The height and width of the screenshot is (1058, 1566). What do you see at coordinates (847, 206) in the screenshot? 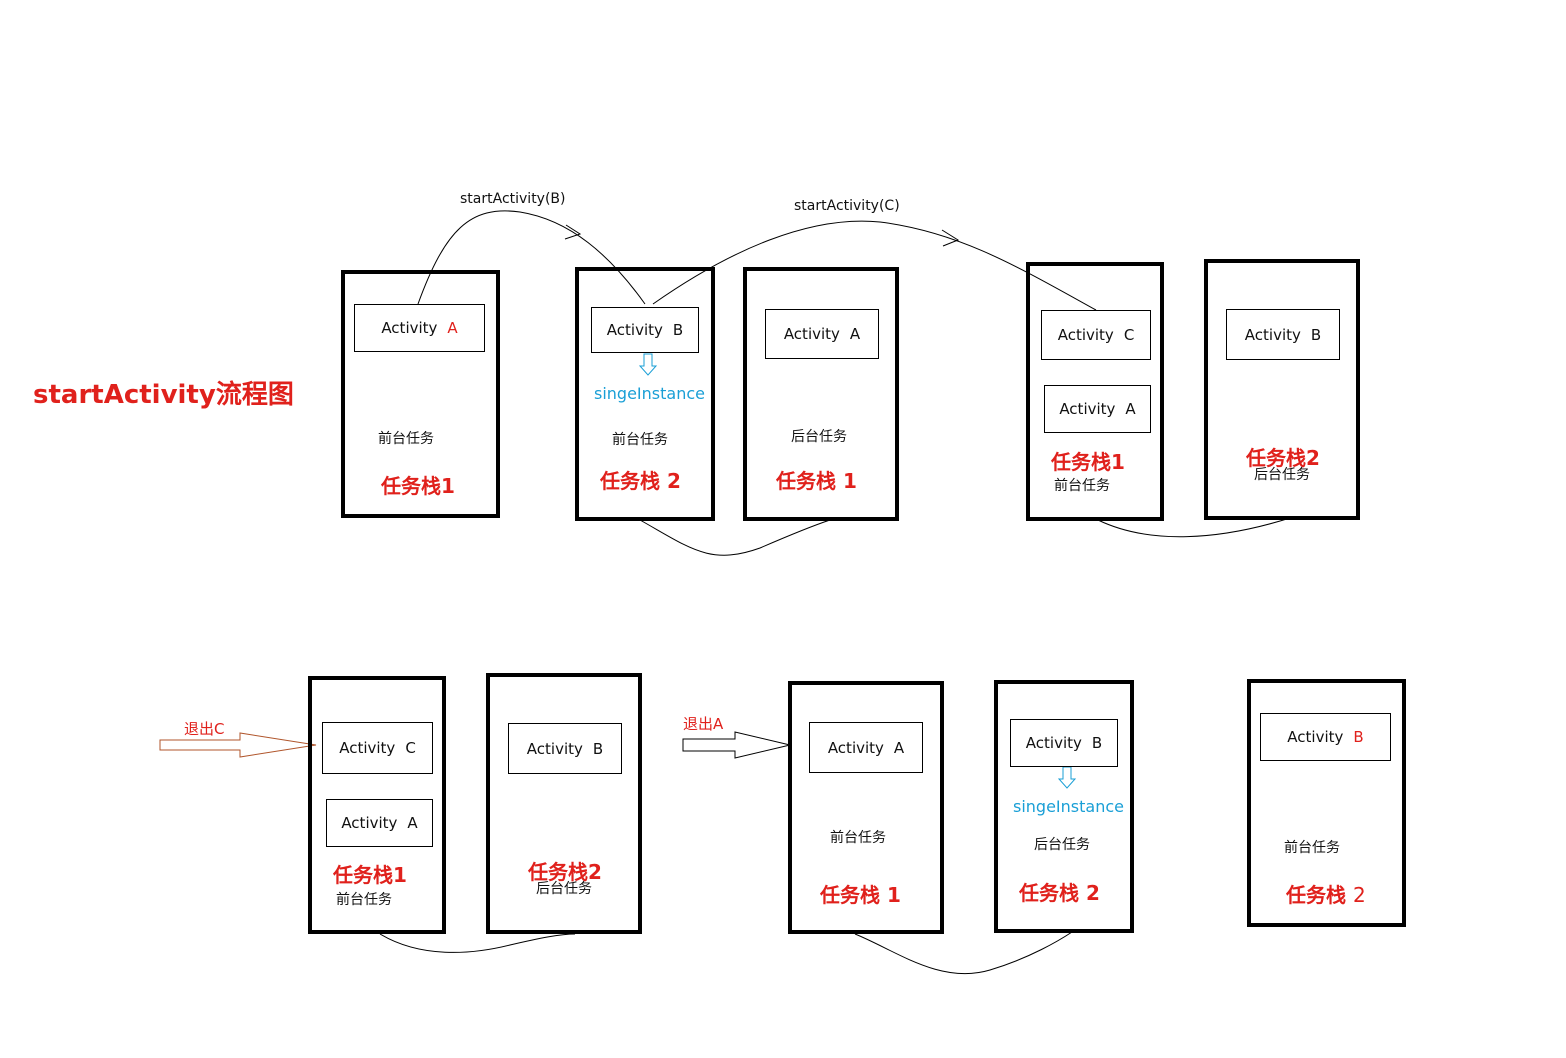
I see `call-c-text: startActivity(C)` at bounding box center [847, 206].